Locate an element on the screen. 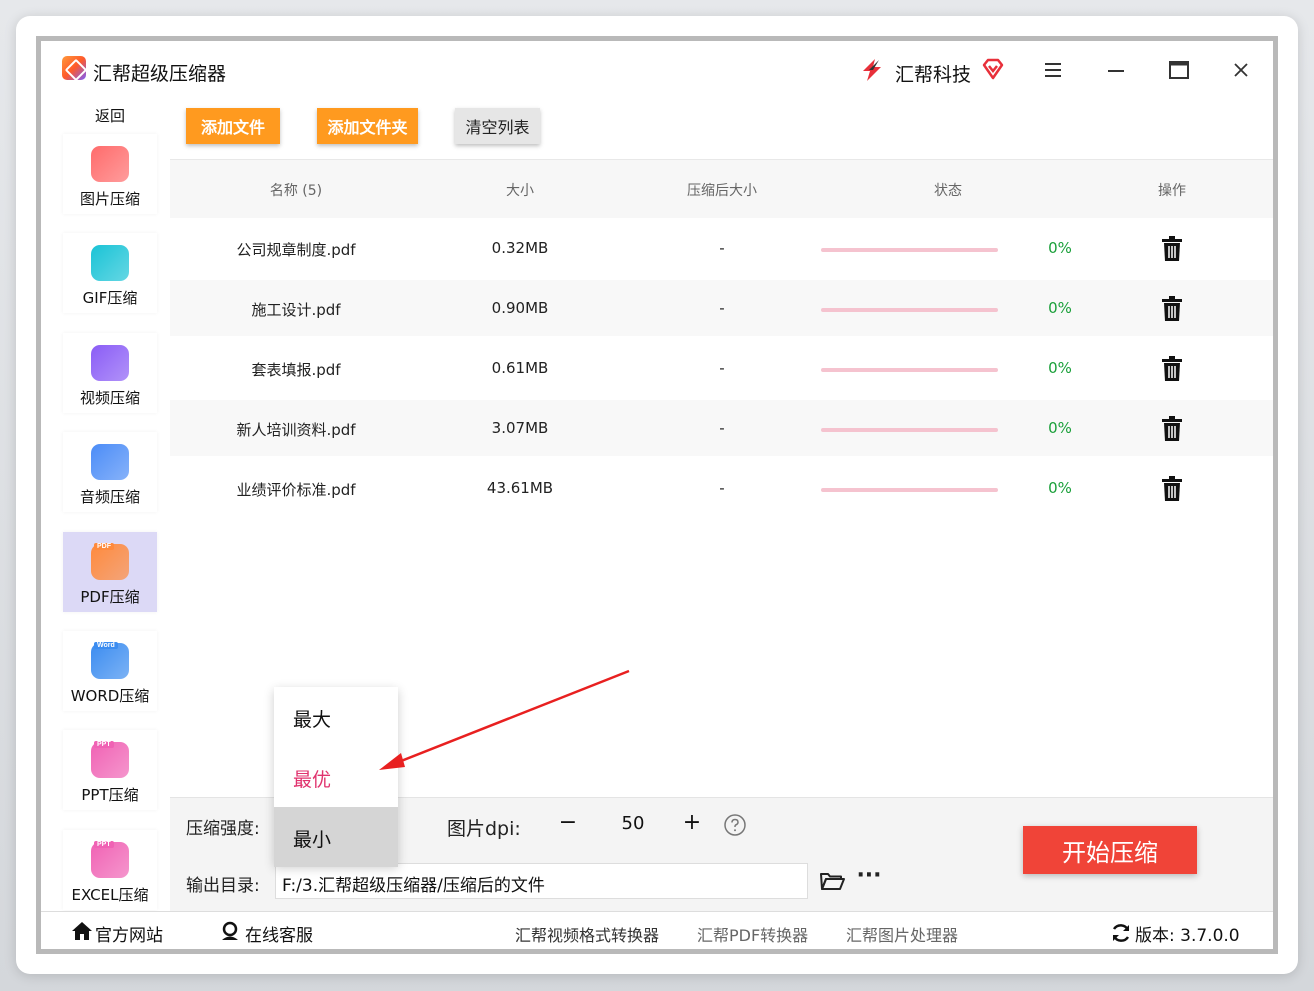  sidebar-item-label: EXCEL压缩 is located at coordinates (110, 895).